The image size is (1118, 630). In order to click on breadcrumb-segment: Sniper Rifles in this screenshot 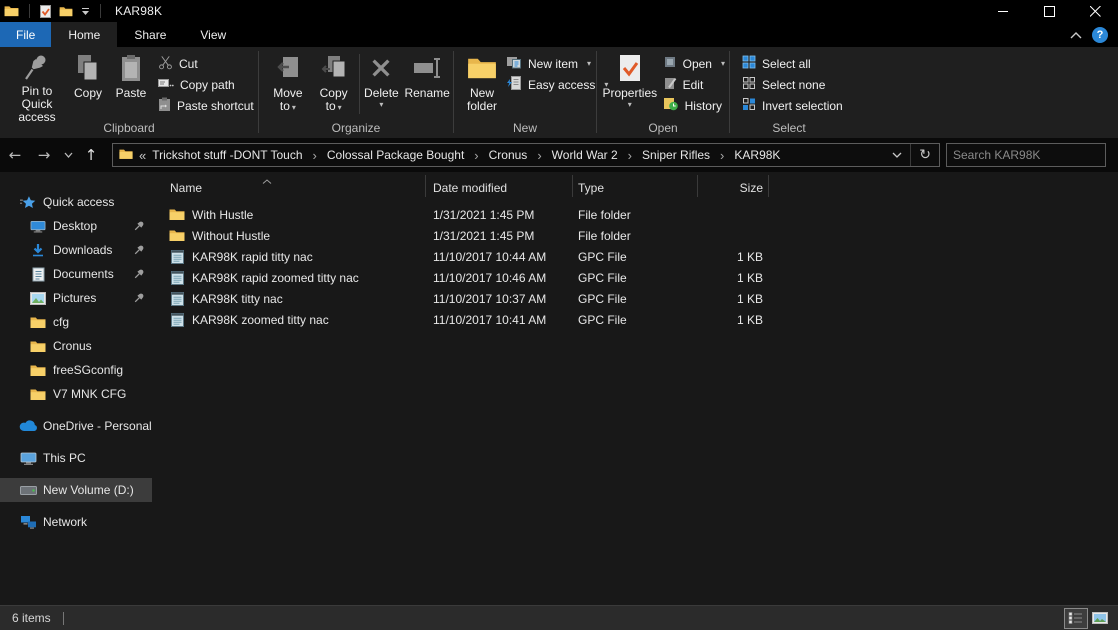, I will do `click(676, 155)`.